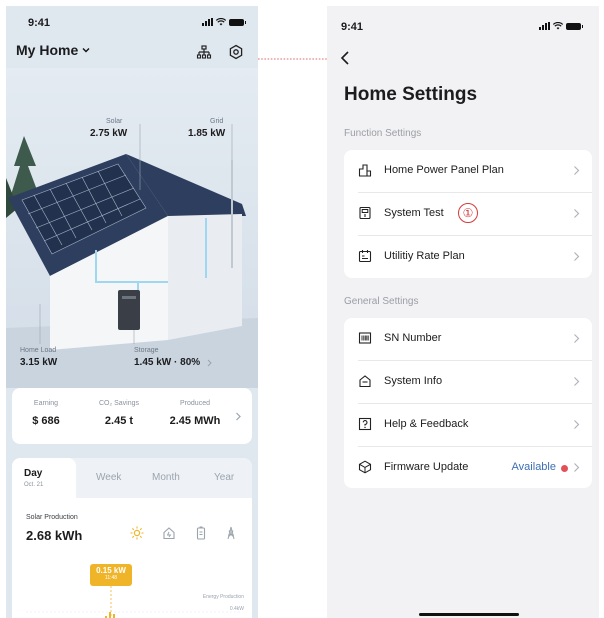 Image resolution: width=604 pixels, height=618 pixels. Describe the element at coordinates (365, 381) in the screenshot. I see `system-info-icon` at that location.